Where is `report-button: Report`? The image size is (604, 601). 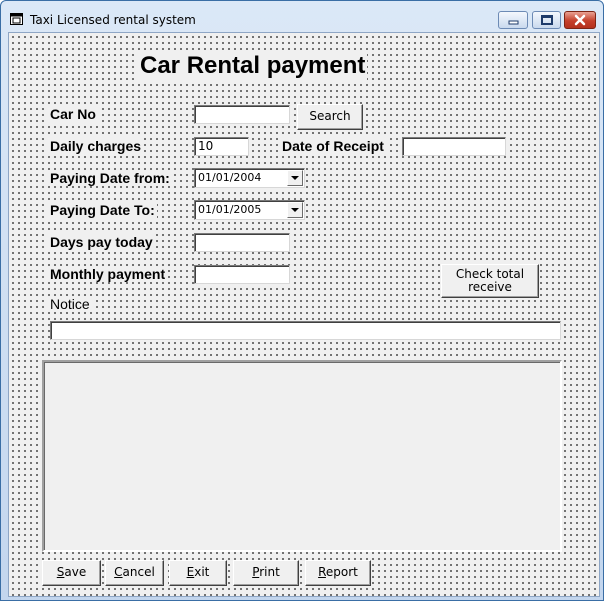 report-button: Report is located at coordinates (338, 573).